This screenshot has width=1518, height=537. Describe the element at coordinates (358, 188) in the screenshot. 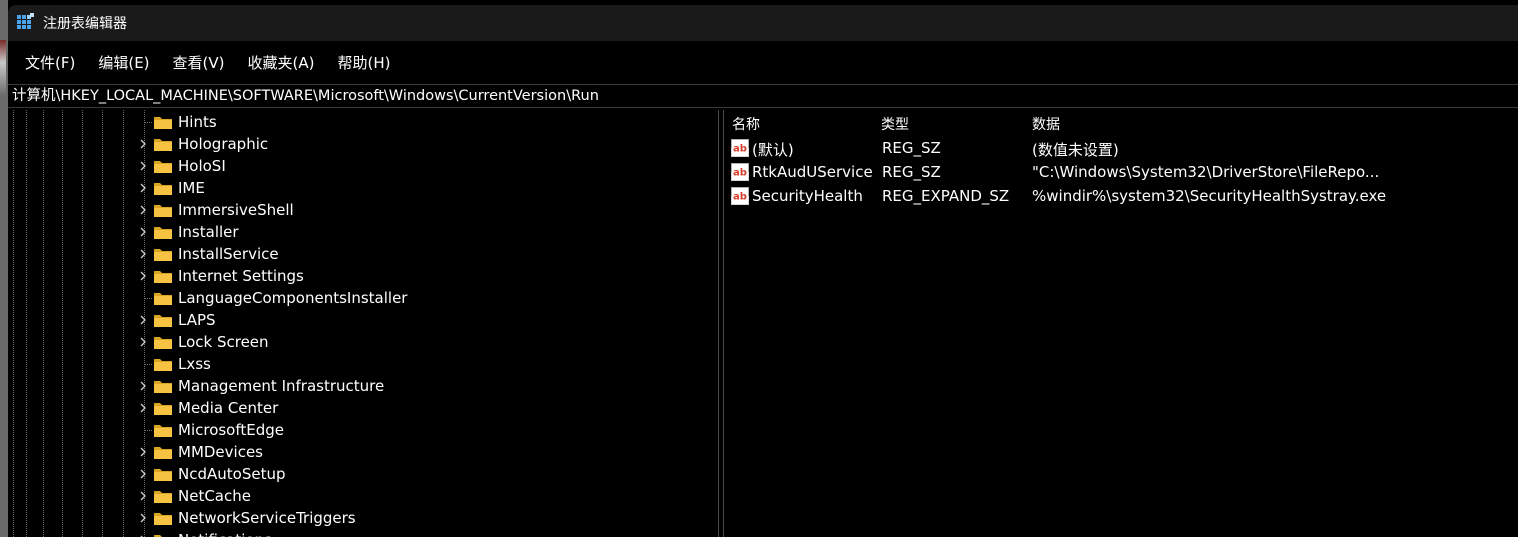

I see `tree-item: IME` at that location.